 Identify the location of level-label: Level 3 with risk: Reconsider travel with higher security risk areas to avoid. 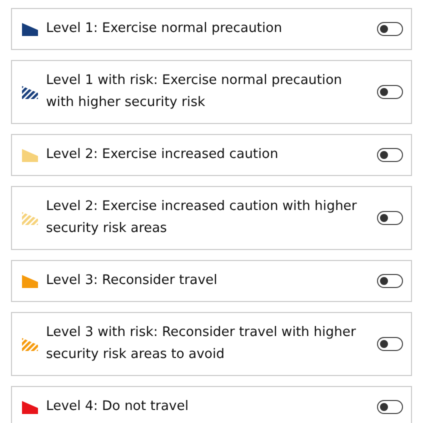
(201, 344).